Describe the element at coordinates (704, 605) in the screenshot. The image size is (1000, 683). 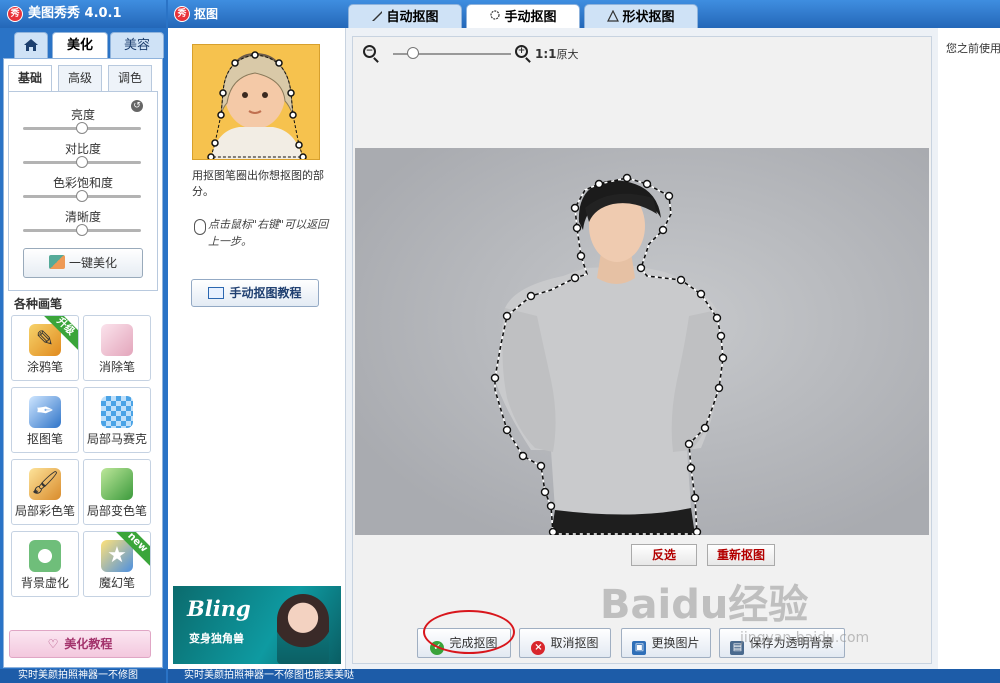
I see `watermark-logo: Baidu经验` at that location.